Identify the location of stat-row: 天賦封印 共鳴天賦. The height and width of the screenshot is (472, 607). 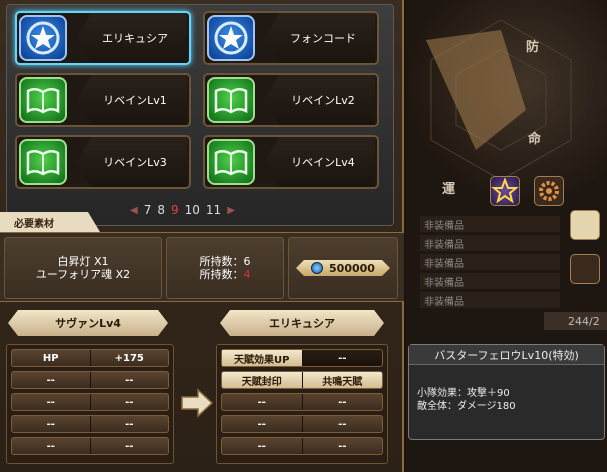
(302, 380).